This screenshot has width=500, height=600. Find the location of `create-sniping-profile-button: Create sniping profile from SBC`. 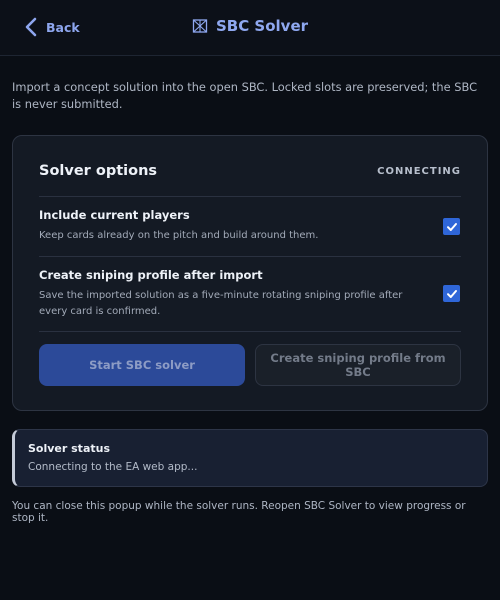

create-sniping-profile-button: Create sniping profile from SBC is located at coordinates (358, 365).